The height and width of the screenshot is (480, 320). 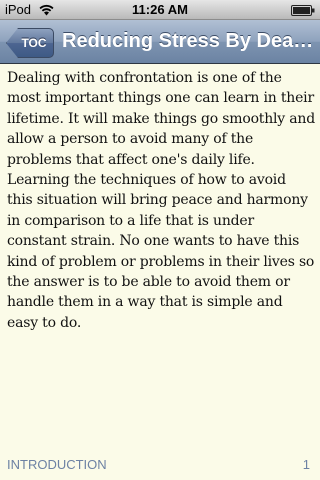 I want to click on footer-page-number: 1, so click(x=306, y=464).